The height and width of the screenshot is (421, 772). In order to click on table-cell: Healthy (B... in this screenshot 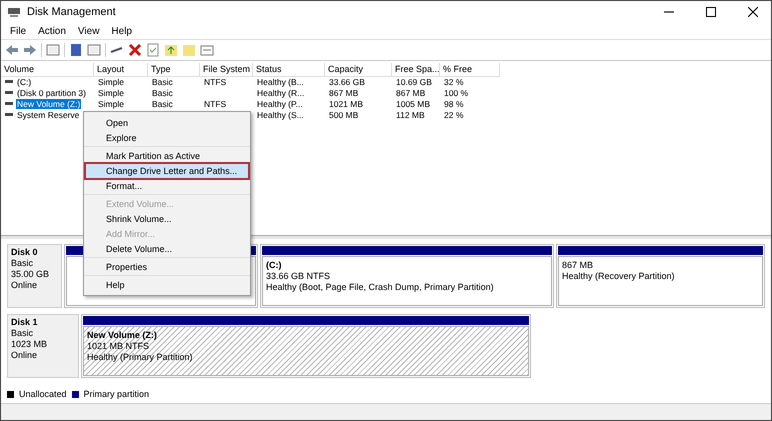, I will do `click(280, 81)`.